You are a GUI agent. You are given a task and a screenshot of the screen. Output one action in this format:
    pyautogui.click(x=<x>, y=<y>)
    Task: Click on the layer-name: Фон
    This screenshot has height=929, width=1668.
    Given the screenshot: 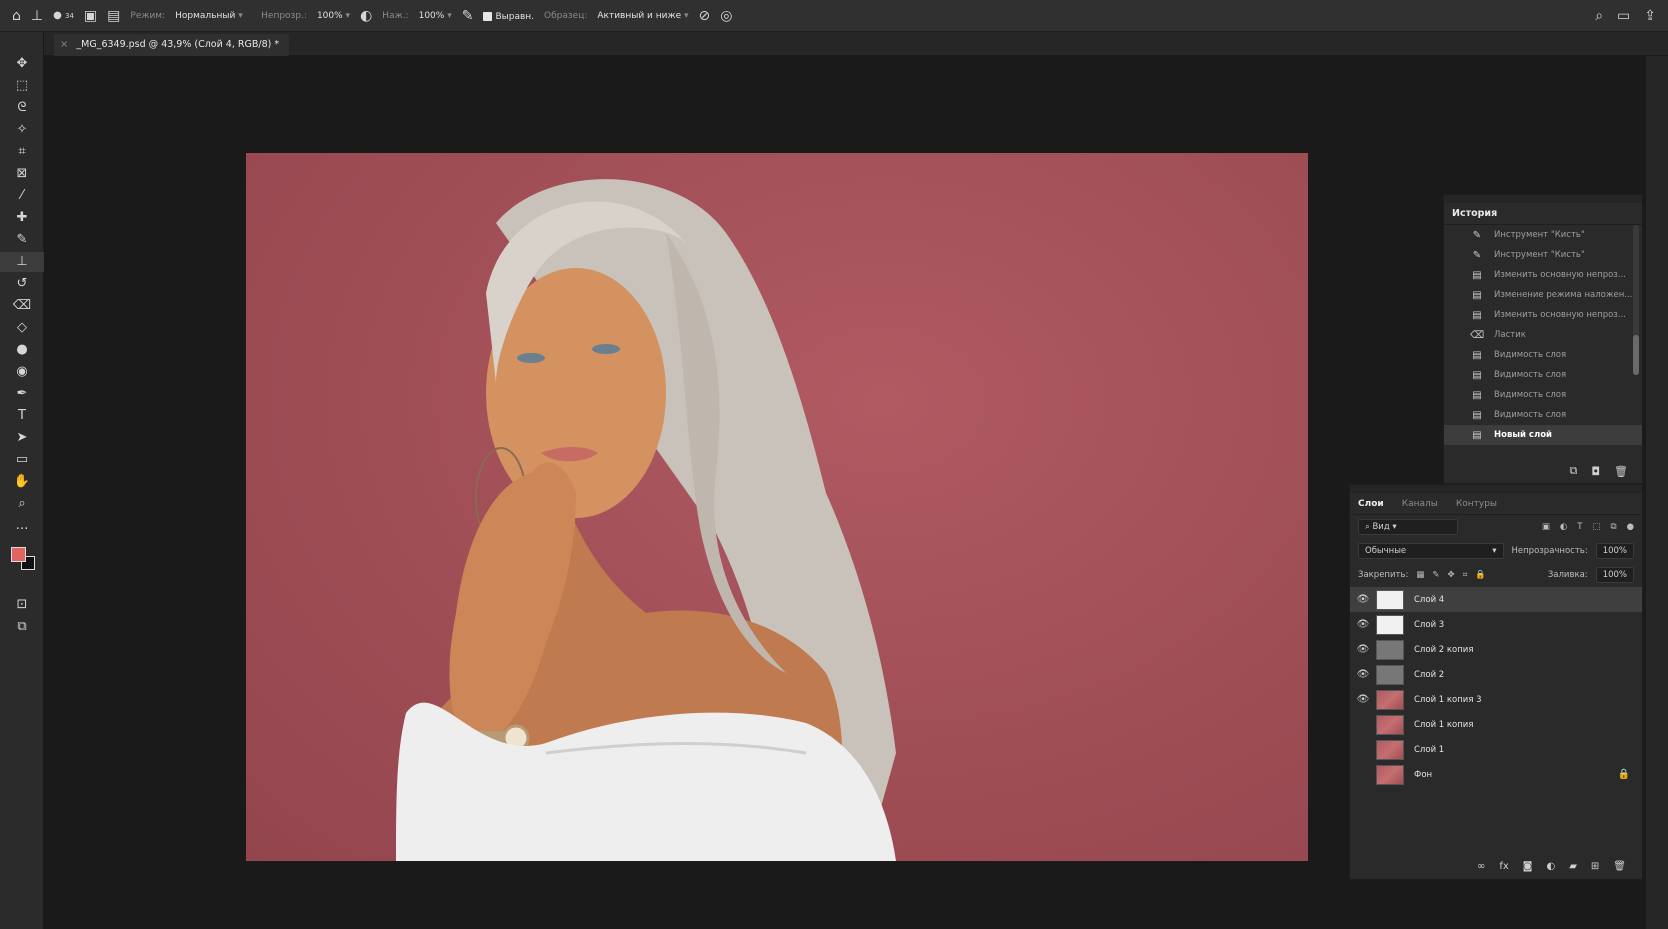 What is the action you would take?
    pyautogui.click(x=1423, y=775)
    